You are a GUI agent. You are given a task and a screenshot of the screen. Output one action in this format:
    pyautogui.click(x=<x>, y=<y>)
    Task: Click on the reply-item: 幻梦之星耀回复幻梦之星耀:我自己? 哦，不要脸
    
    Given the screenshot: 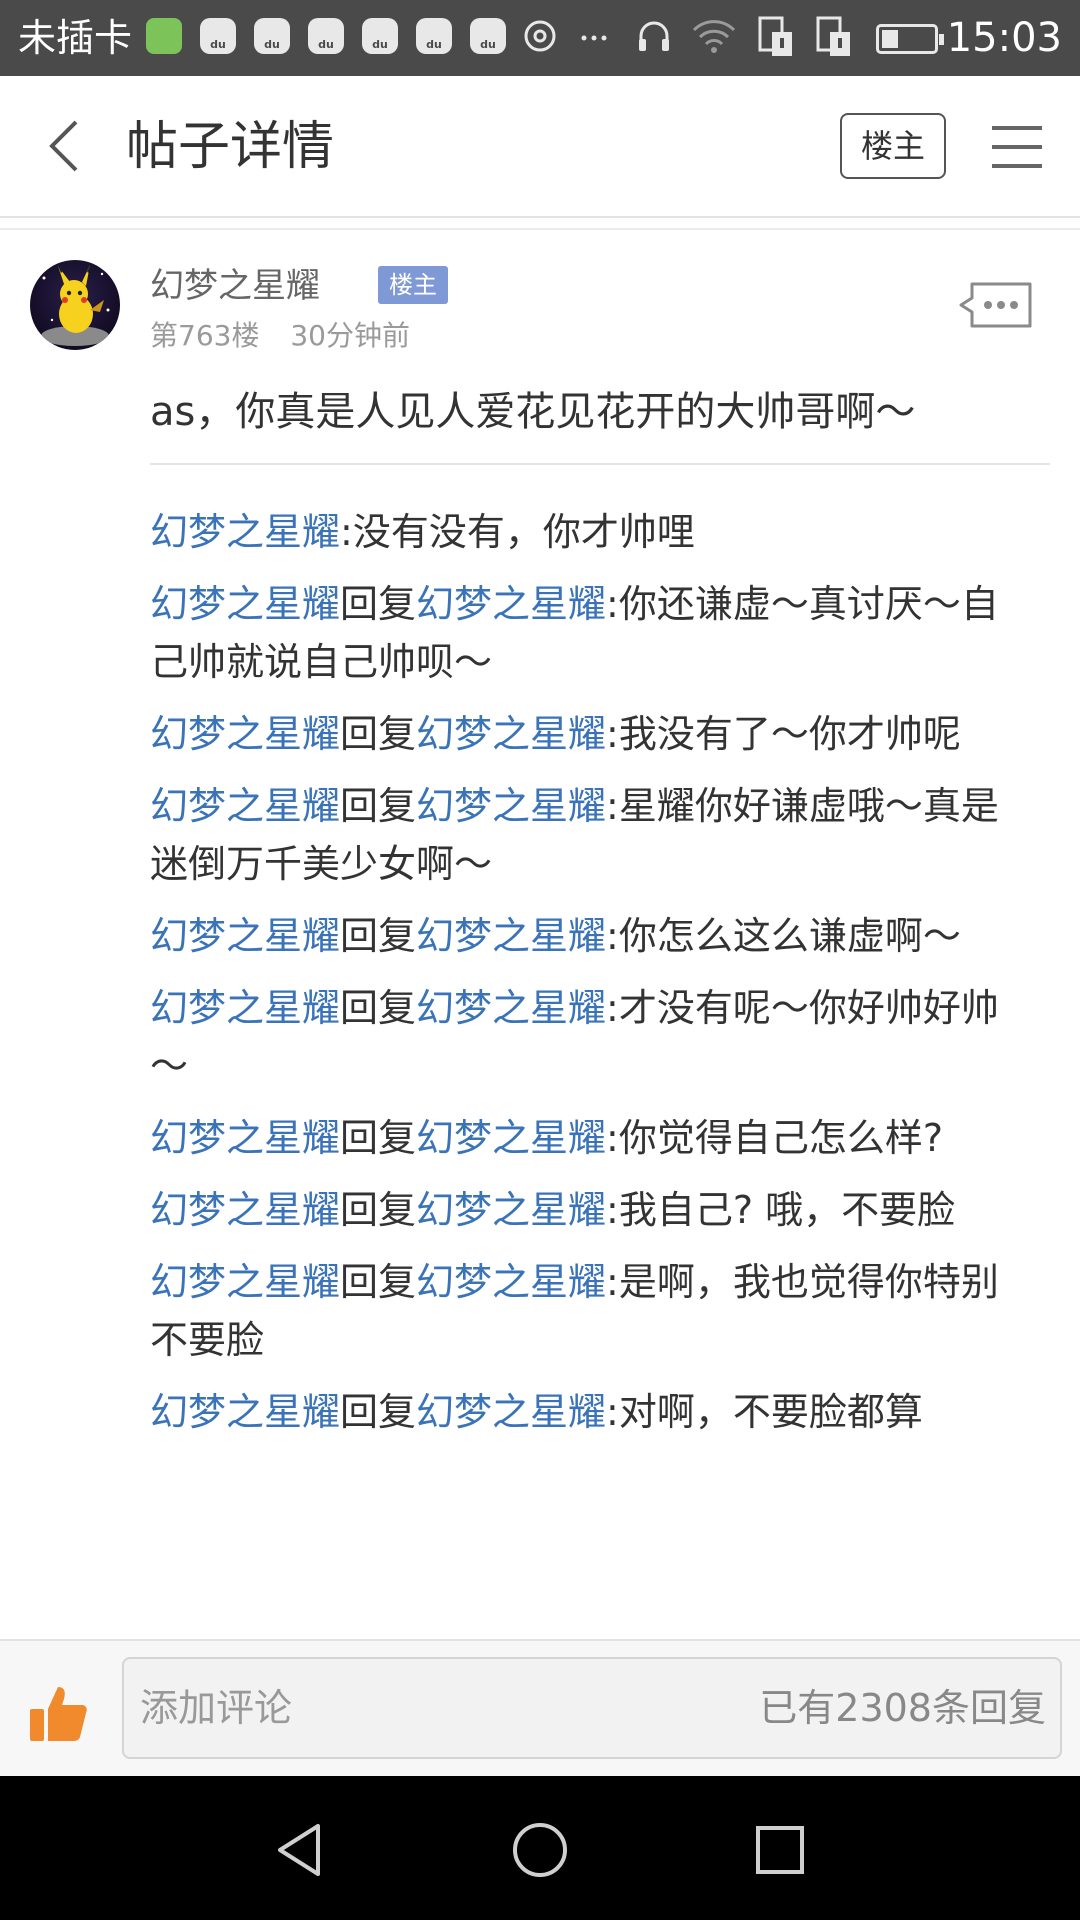 What is the action you would take?
    pyautogui.click(x=592, y=1210)
    